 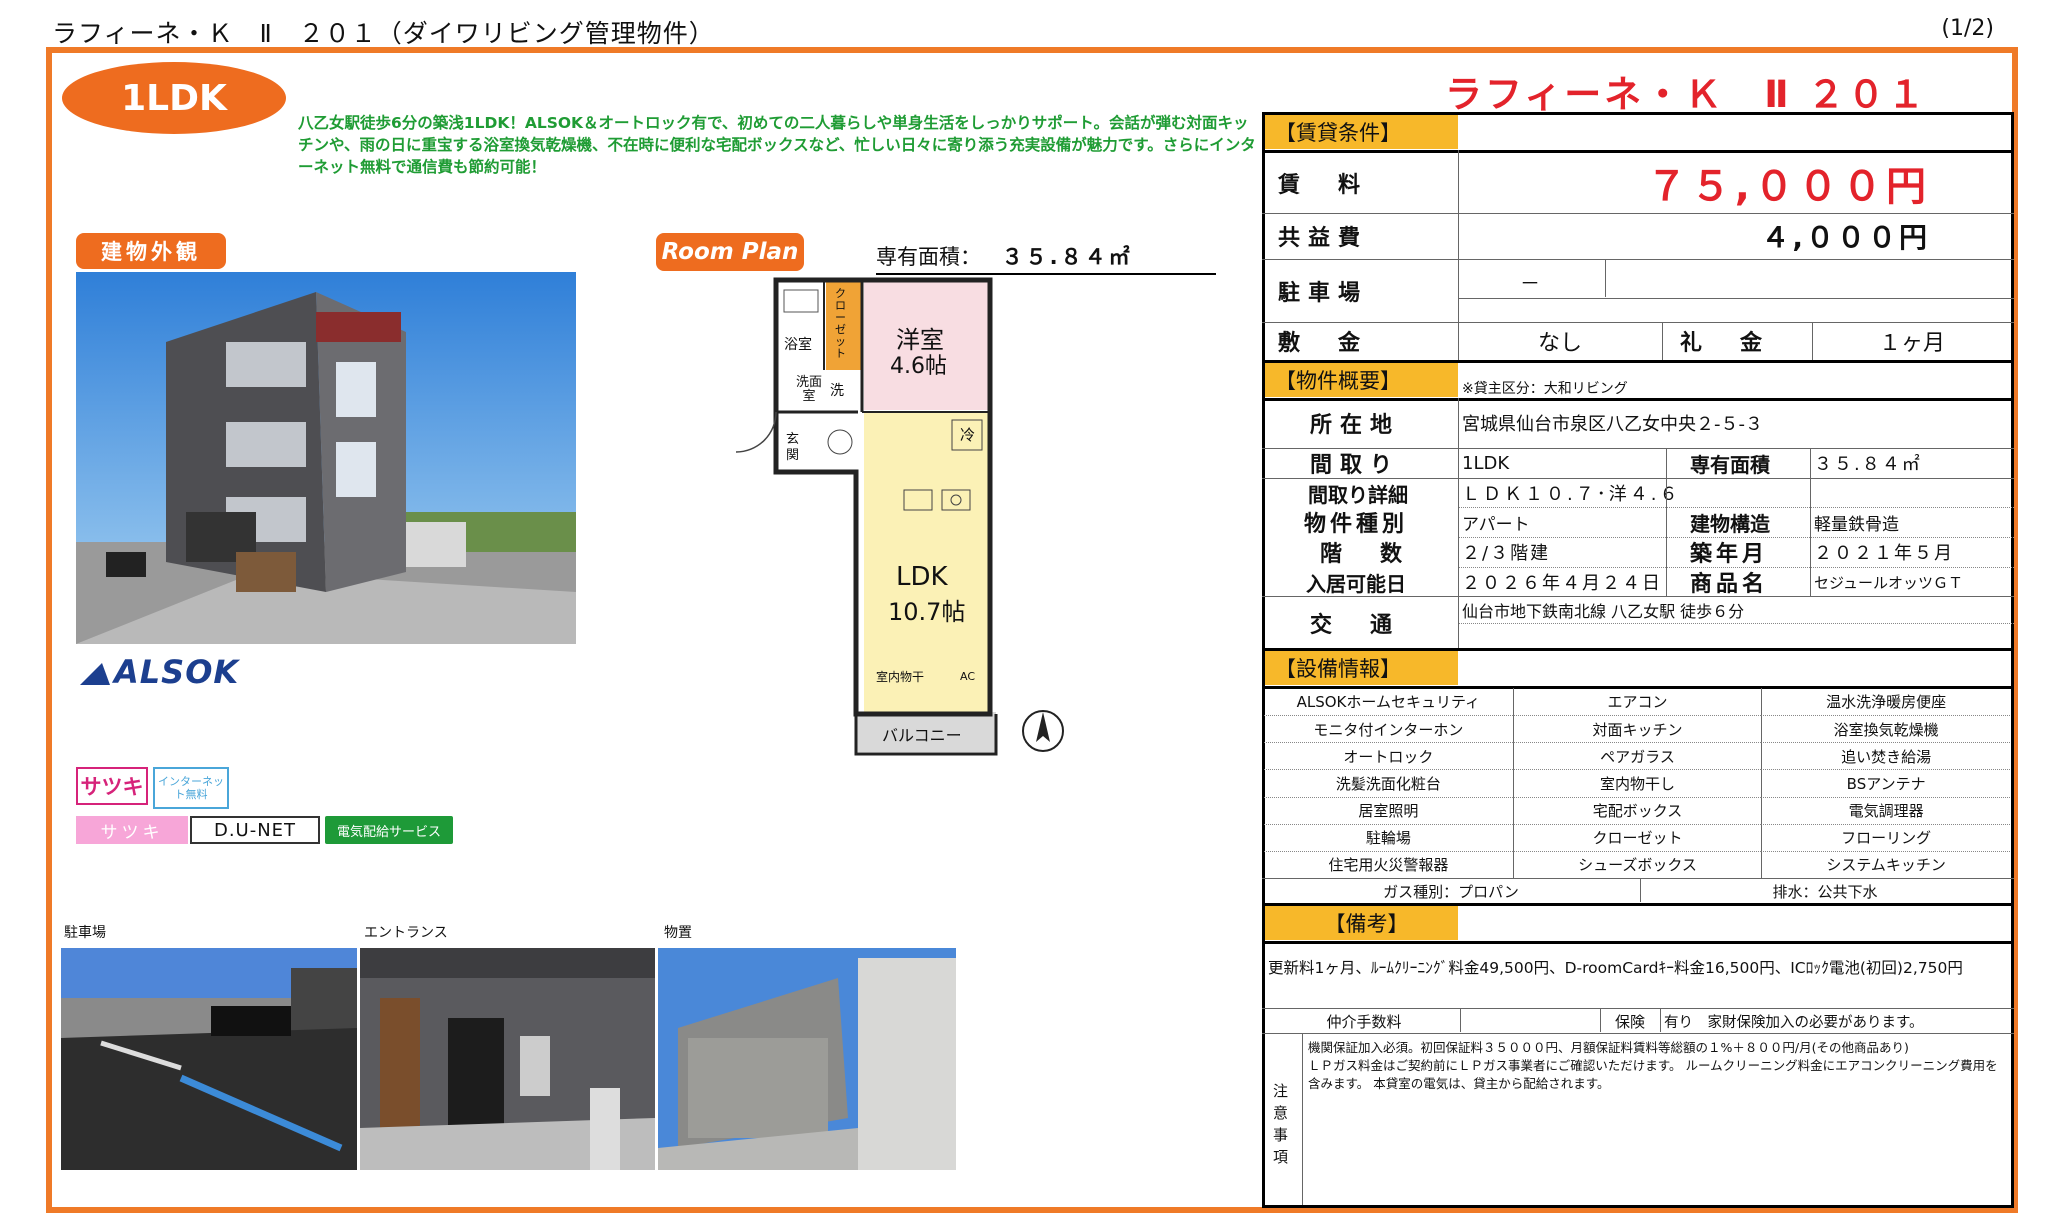 What do you see at coordinates (922, 577) in the screenshot?
I see `plan-ldk: LDK` at bounding box center [922, 577].